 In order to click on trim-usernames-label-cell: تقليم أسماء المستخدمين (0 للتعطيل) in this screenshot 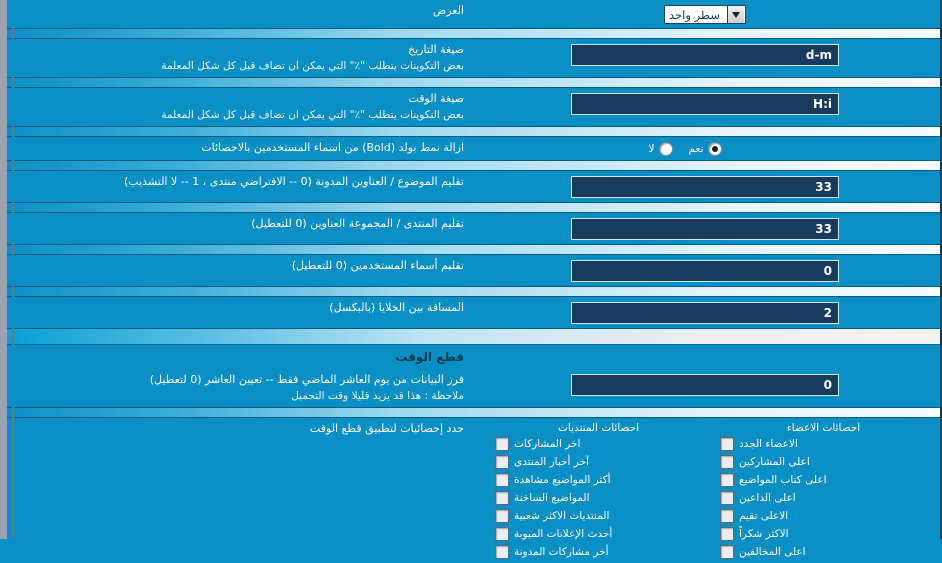, I will do `click(238, 266)`.